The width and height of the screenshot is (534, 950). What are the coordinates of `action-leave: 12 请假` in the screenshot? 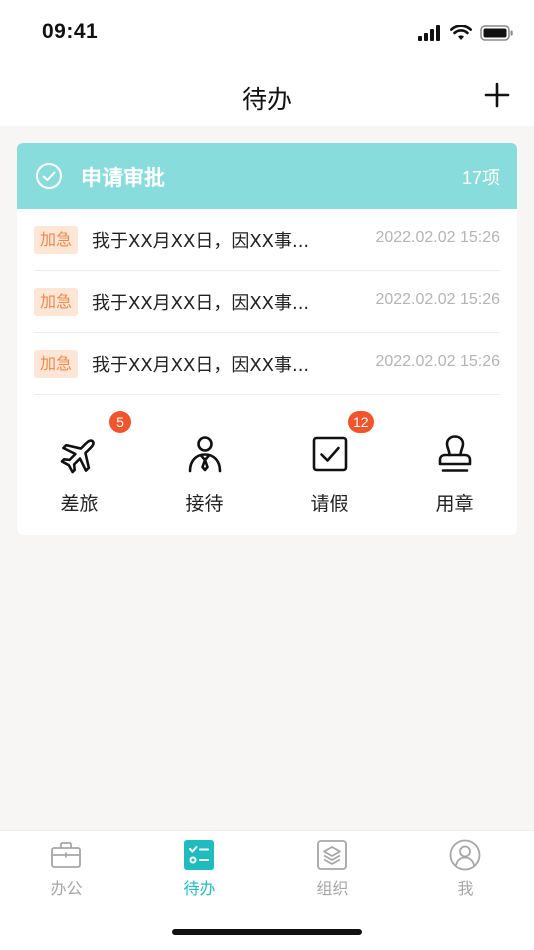 It's located at (329, 467).